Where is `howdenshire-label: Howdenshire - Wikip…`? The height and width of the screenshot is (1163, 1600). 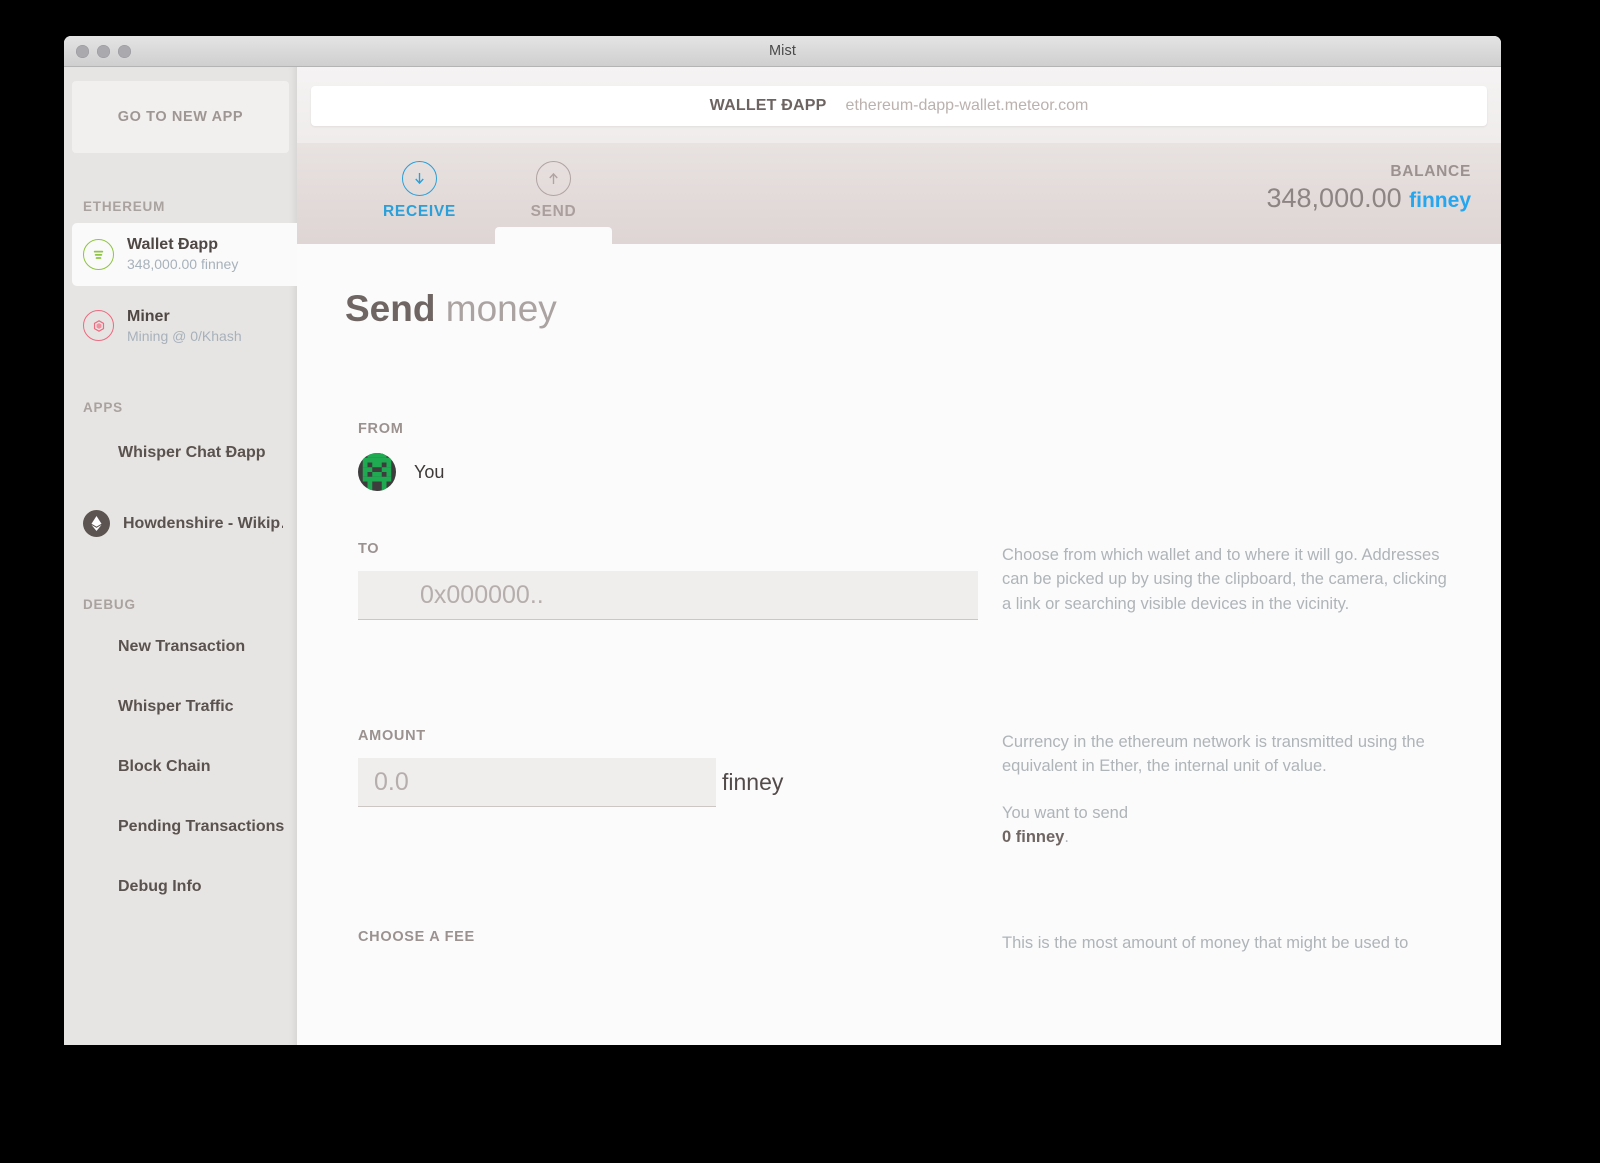 howdenshire-label: Howdenshire - Wikip… is located at coordinates (203, 523).